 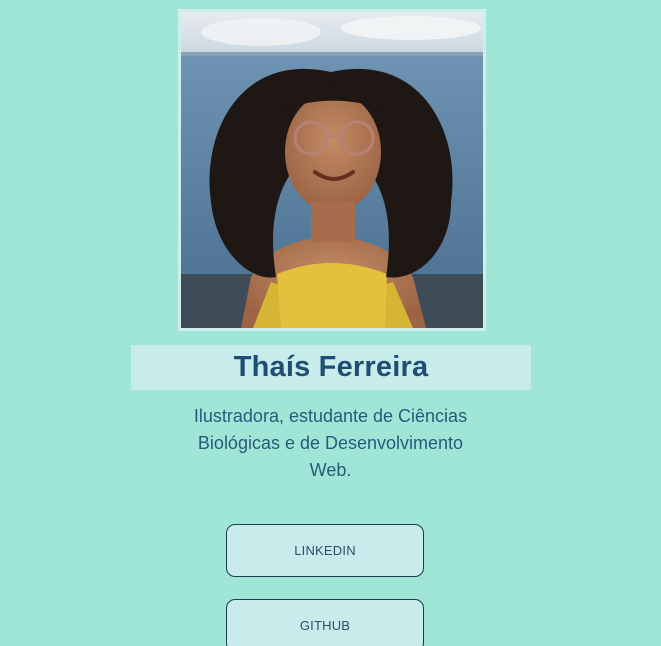 What do you see at coordinates (325, 625) in the screenshot?
I see `github-button-label: GITHUB` at bounding box center [325, 625].